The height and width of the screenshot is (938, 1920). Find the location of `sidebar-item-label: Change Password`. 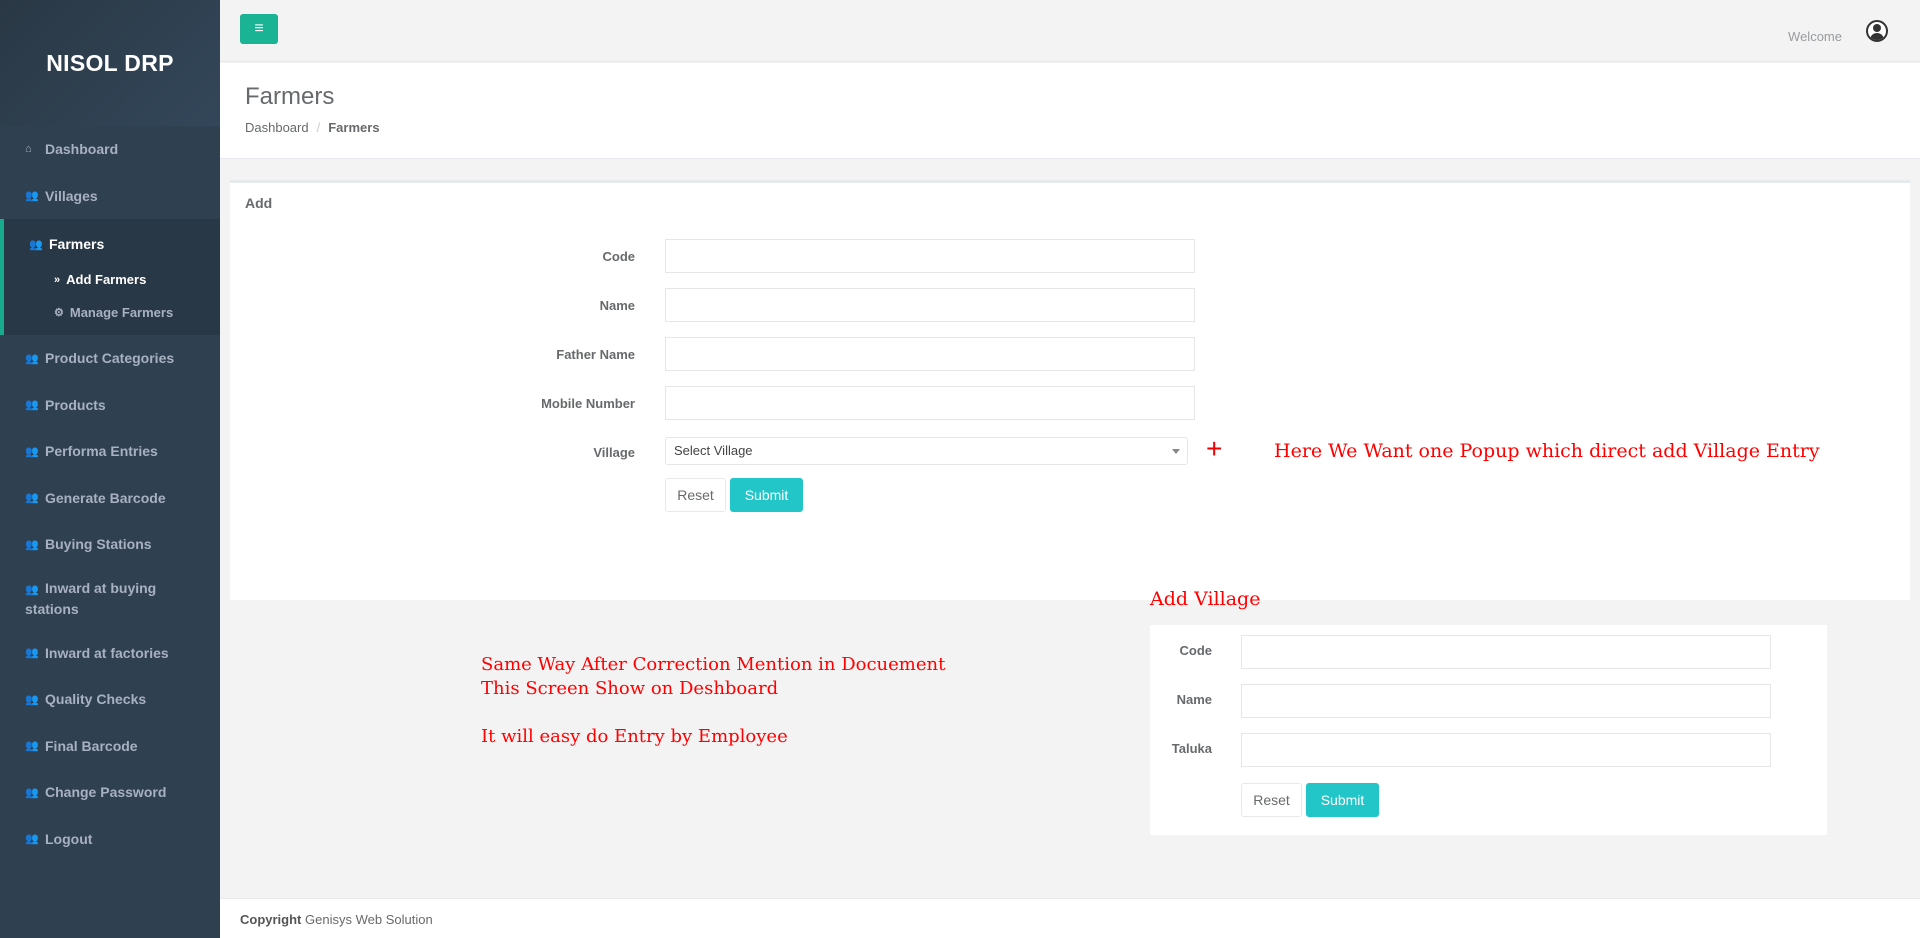

sidebar-item-label: Change Password is located at coordinates (106, 792).